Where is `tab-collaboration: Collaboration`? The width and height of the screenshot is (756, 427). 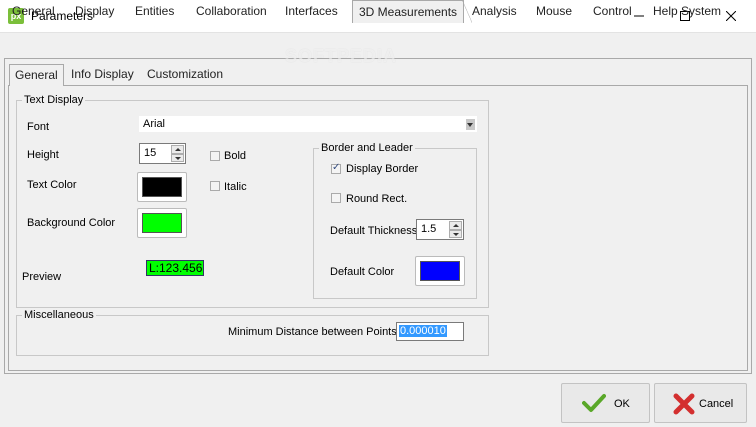 tab-collaboration: Collaboration is located at coordinates (231, 13).